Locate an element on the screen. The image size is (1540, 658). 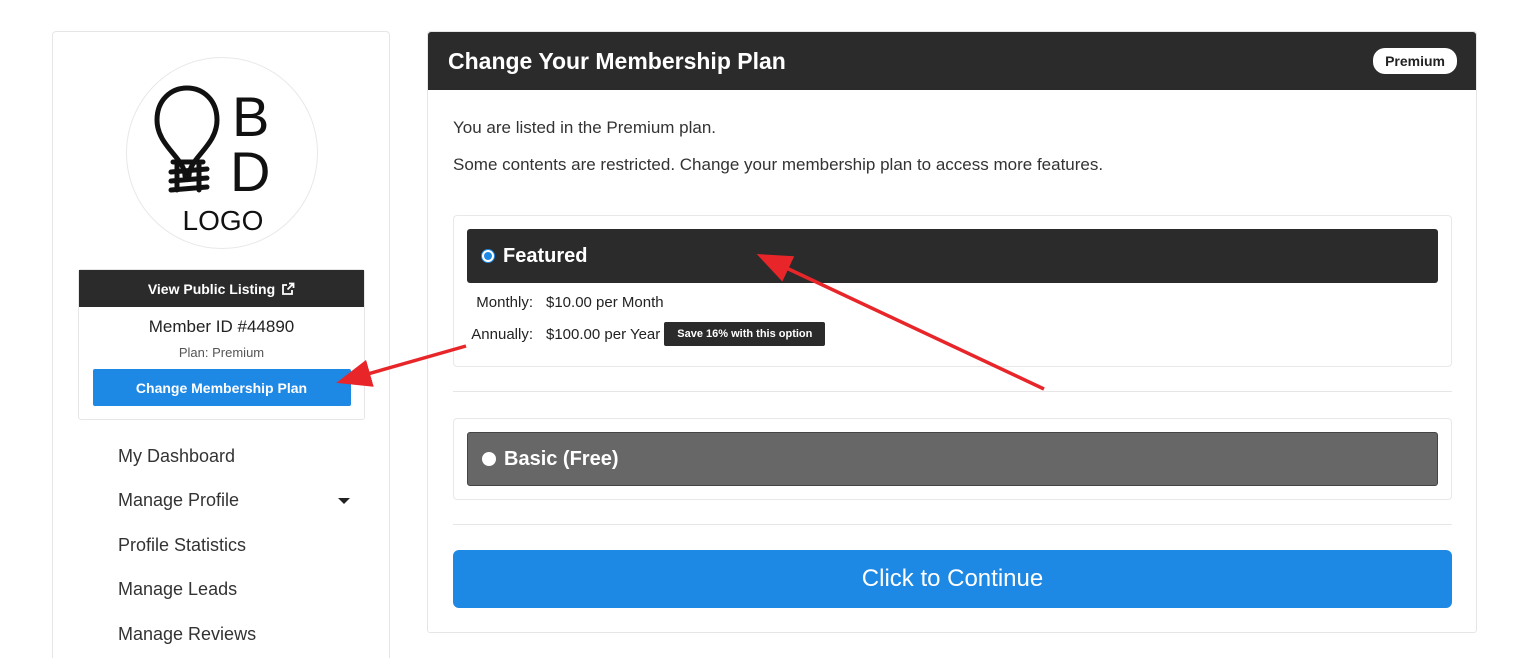
sidebar-item-label: Profile Statistics is located at coordinates (182, 544).